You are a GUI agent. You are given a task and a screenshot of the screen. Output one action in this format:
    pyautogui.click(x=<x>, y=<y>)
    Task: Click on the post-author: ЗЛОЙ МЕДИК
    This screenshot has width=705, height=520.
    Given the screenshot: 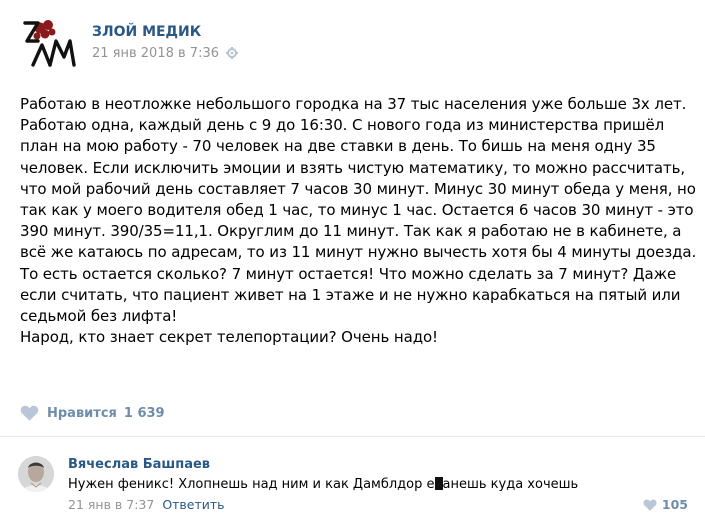 What is the action you would take?
    pyautogui.click(x=146, y=32)
    